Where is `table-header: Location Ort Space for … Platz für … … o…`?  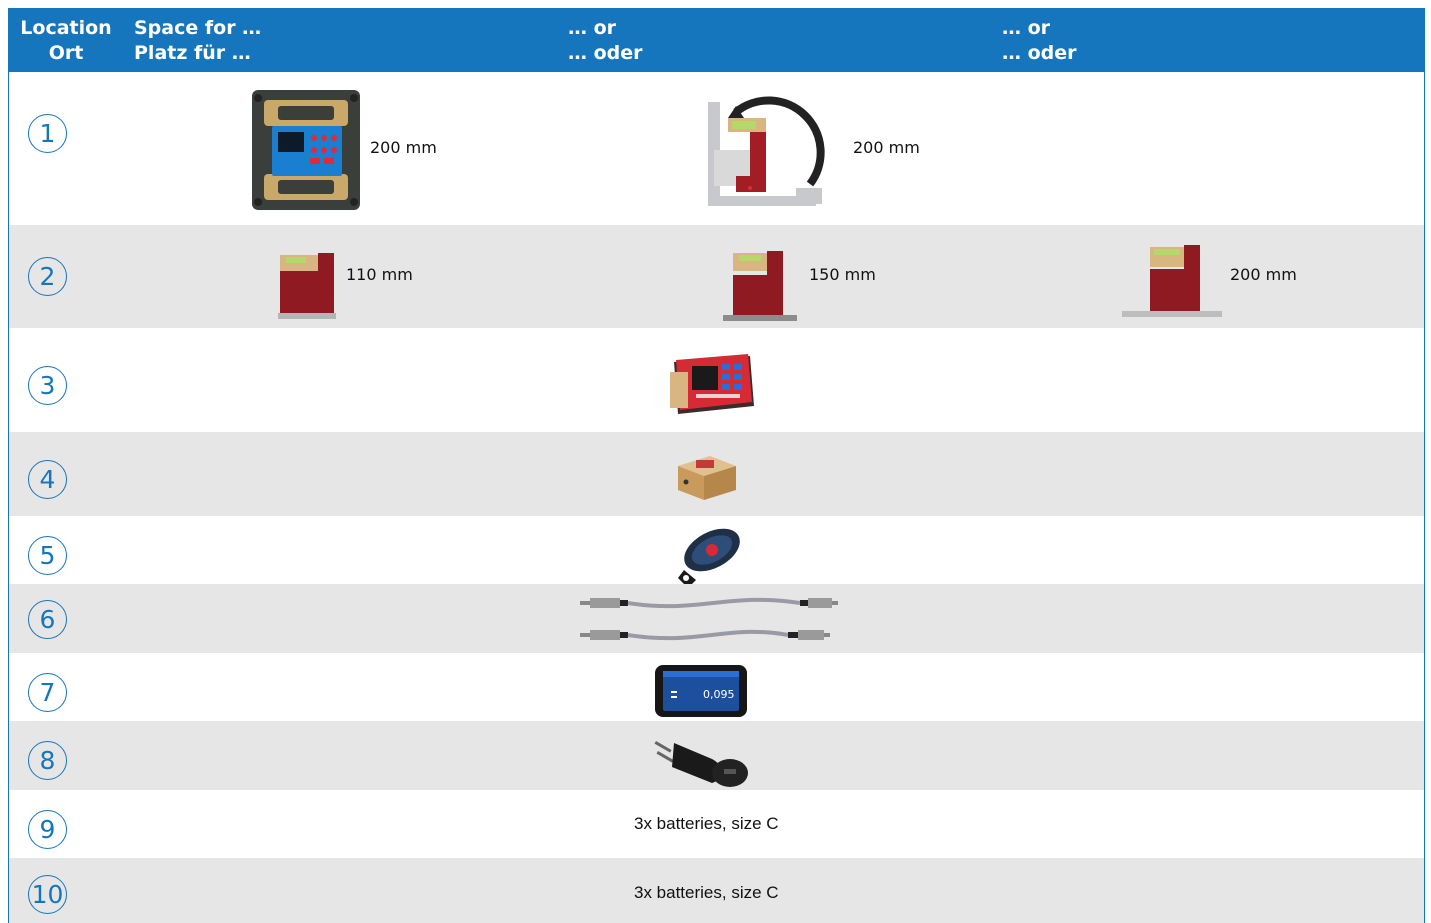
table-header: Location Ort Space for … Platz für … … o… is located at coordinates (716, 40).